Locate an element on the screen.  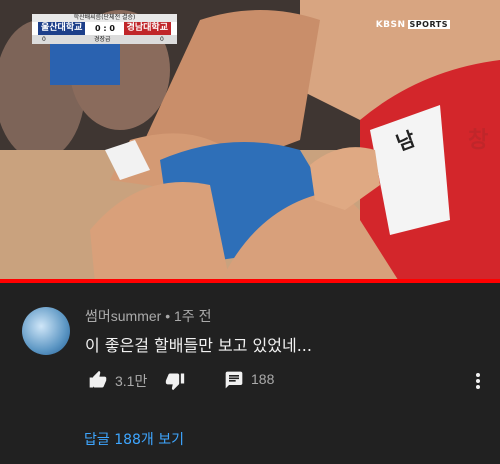
comment-icon is located at coordinates (234, 380).